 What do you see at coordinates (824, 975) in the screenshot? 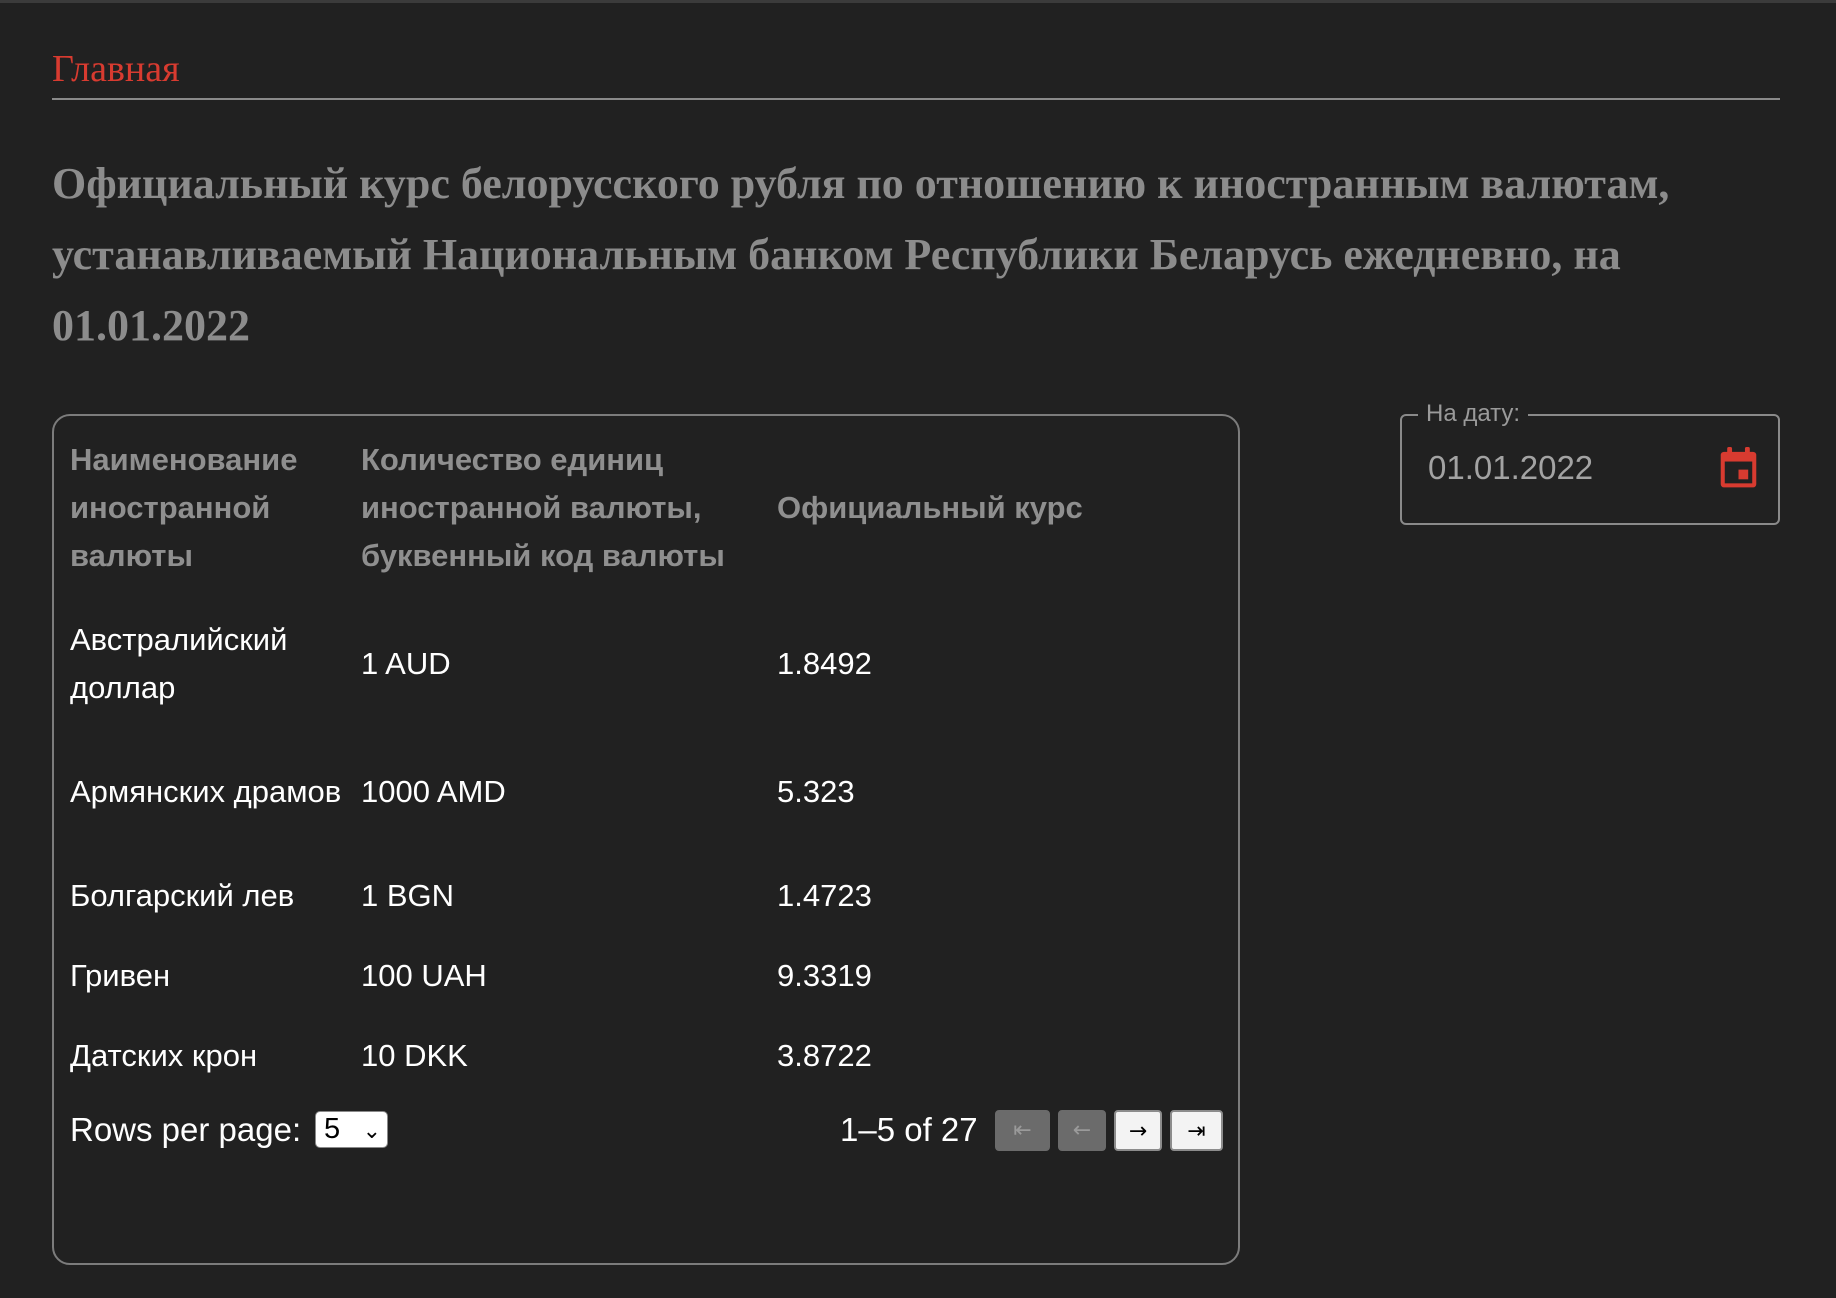
I see `rate-cell: 9.3319` at bounding box center [824, 975].